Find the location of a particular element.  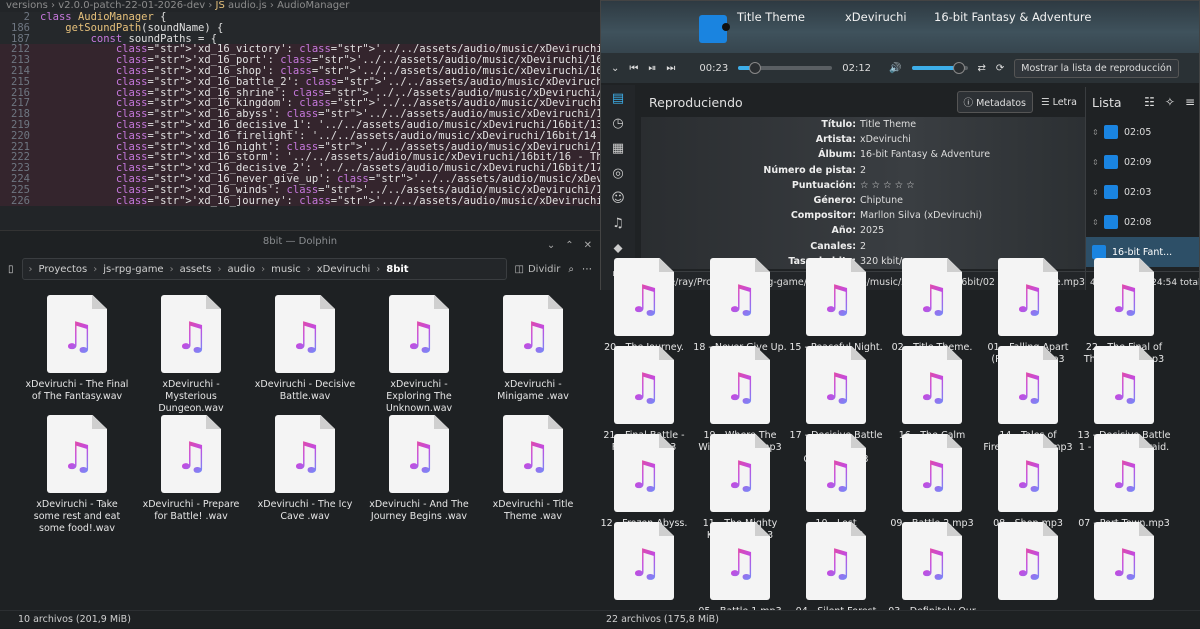

breadcrumb-item: js-rpg-game is located at coordinates (133, 269).